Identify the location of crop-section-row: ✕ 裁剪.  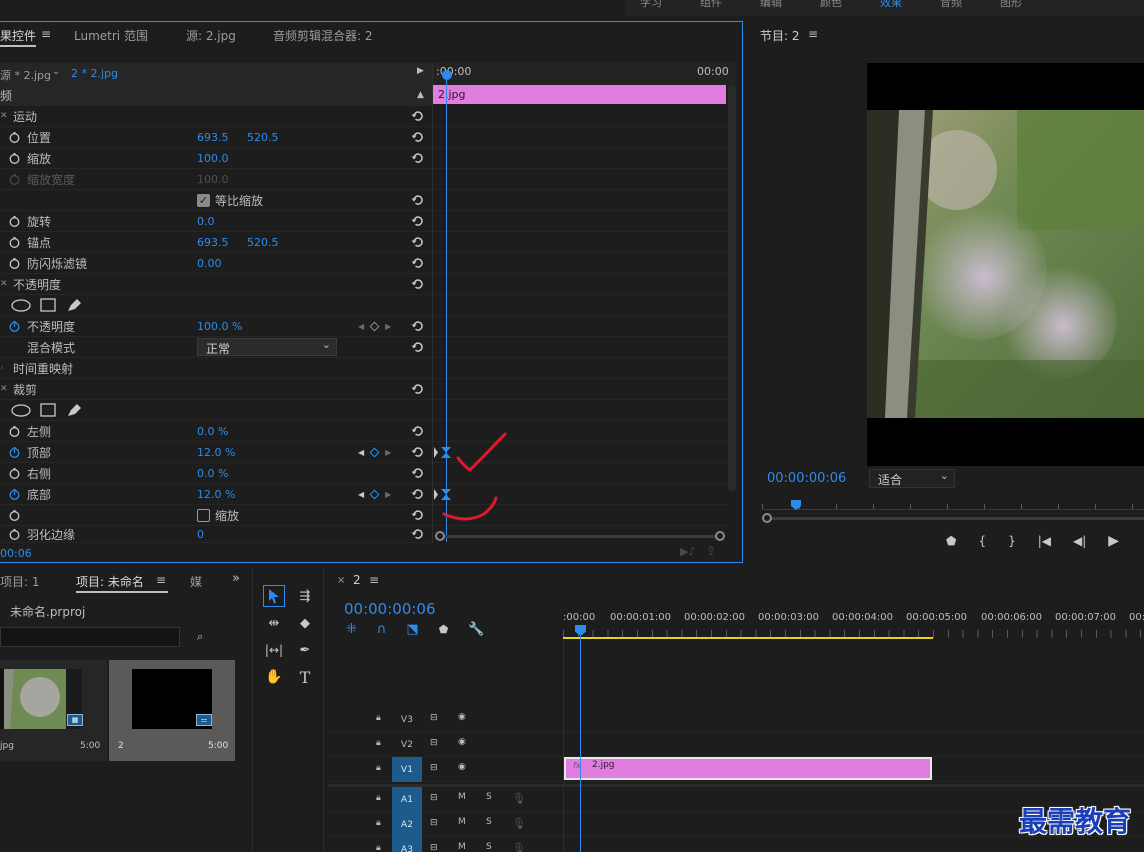
(216, 389).